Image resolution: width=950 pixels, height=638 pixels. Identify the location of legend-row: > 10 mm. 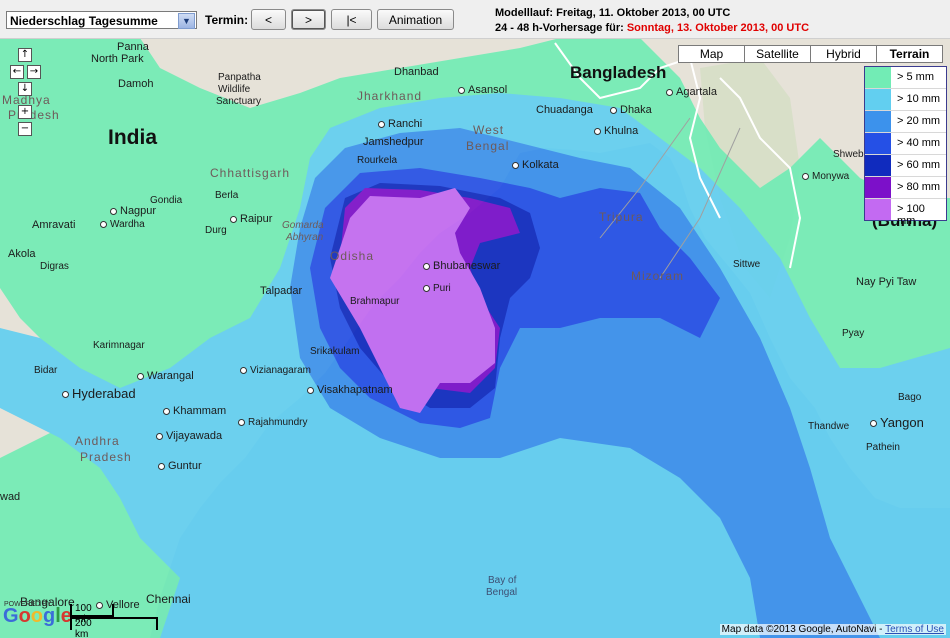
(905, 100).